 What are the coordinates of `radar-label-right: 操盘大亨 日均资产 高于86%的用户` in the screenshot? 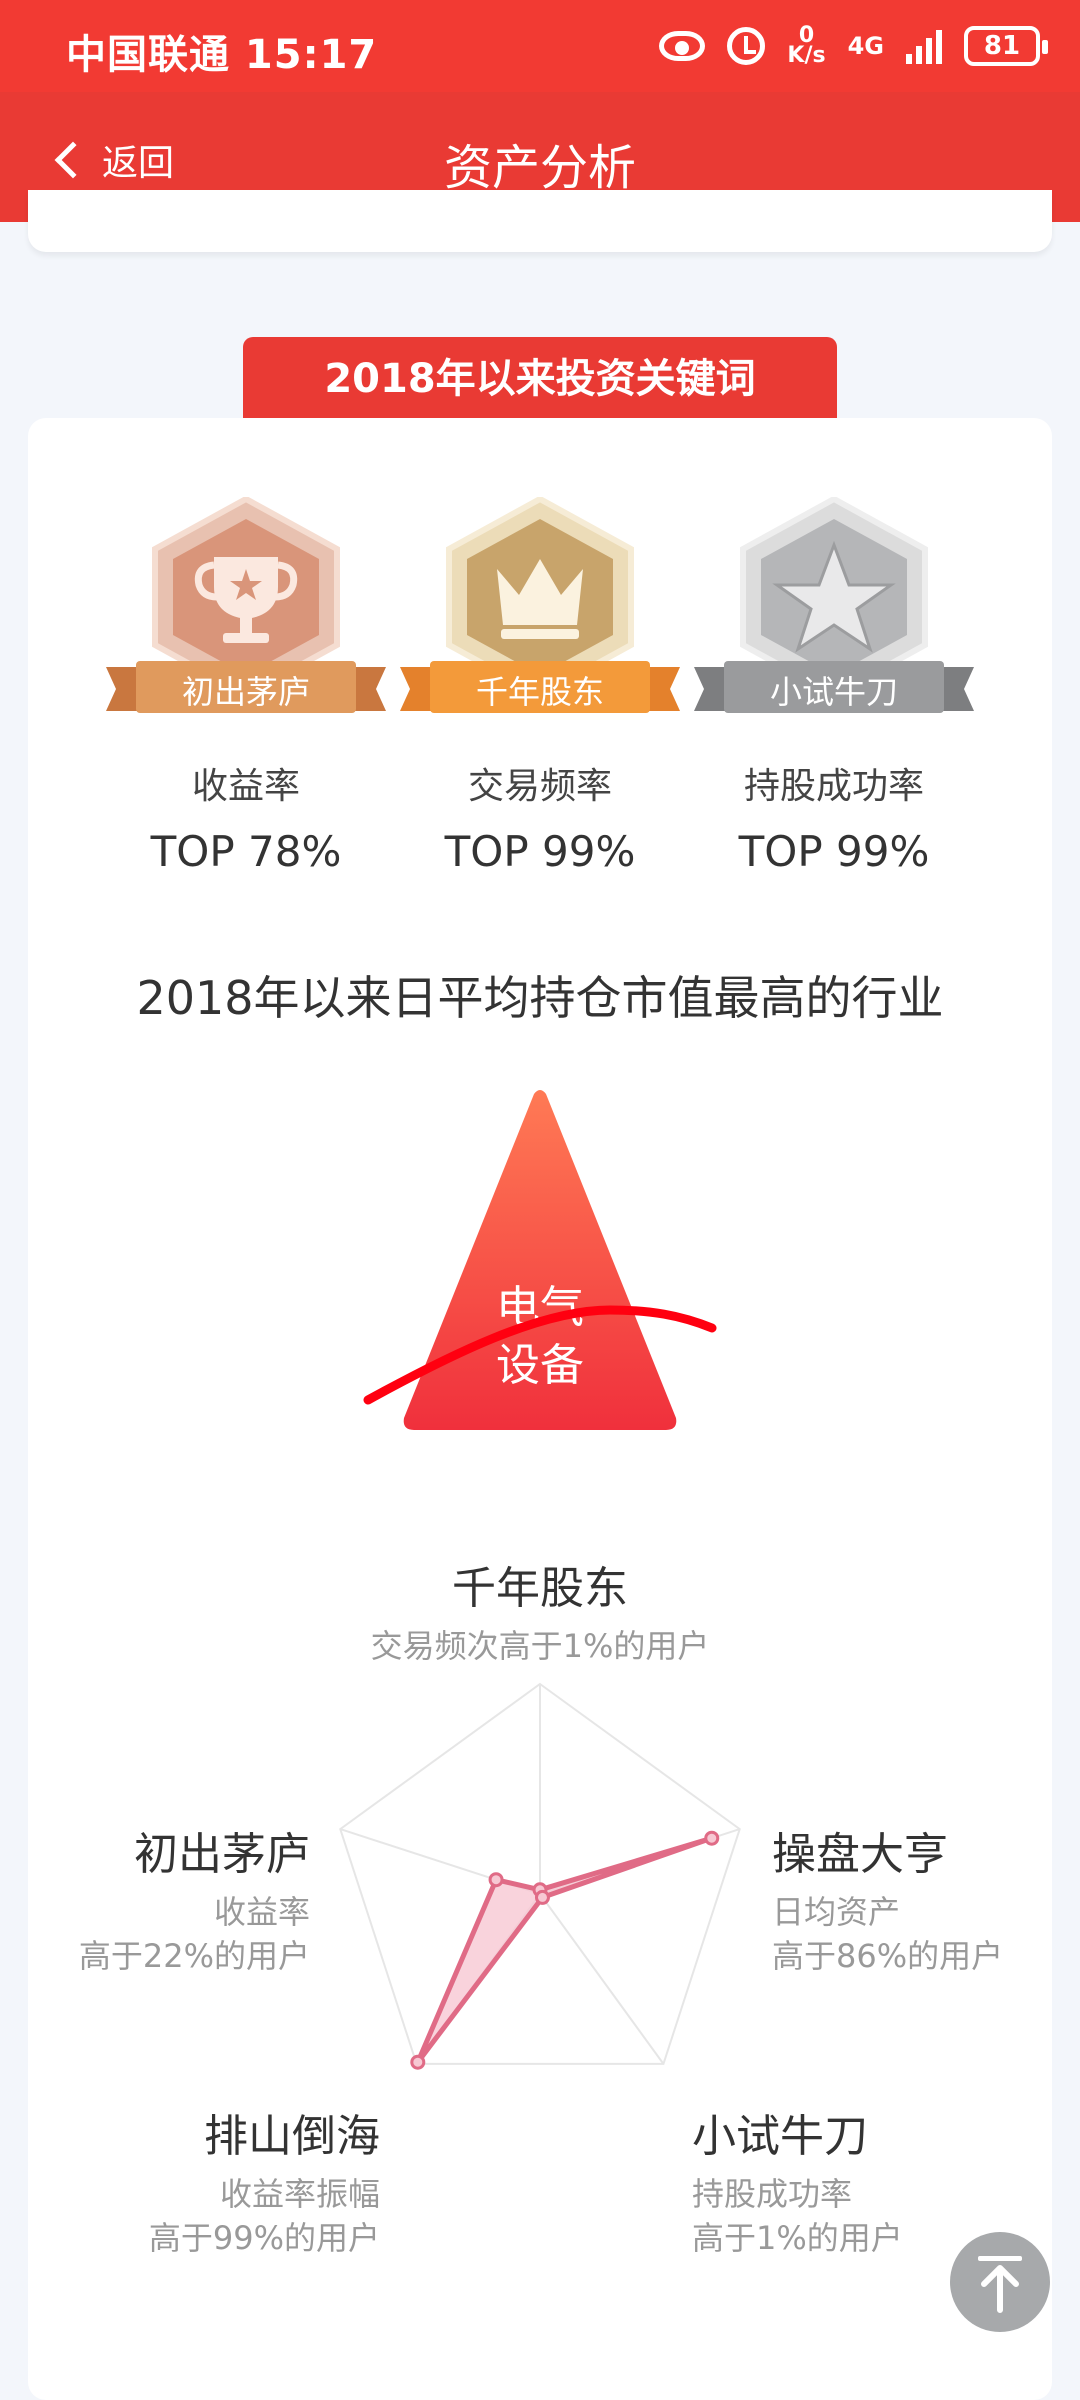 It's located at (887, 1898).